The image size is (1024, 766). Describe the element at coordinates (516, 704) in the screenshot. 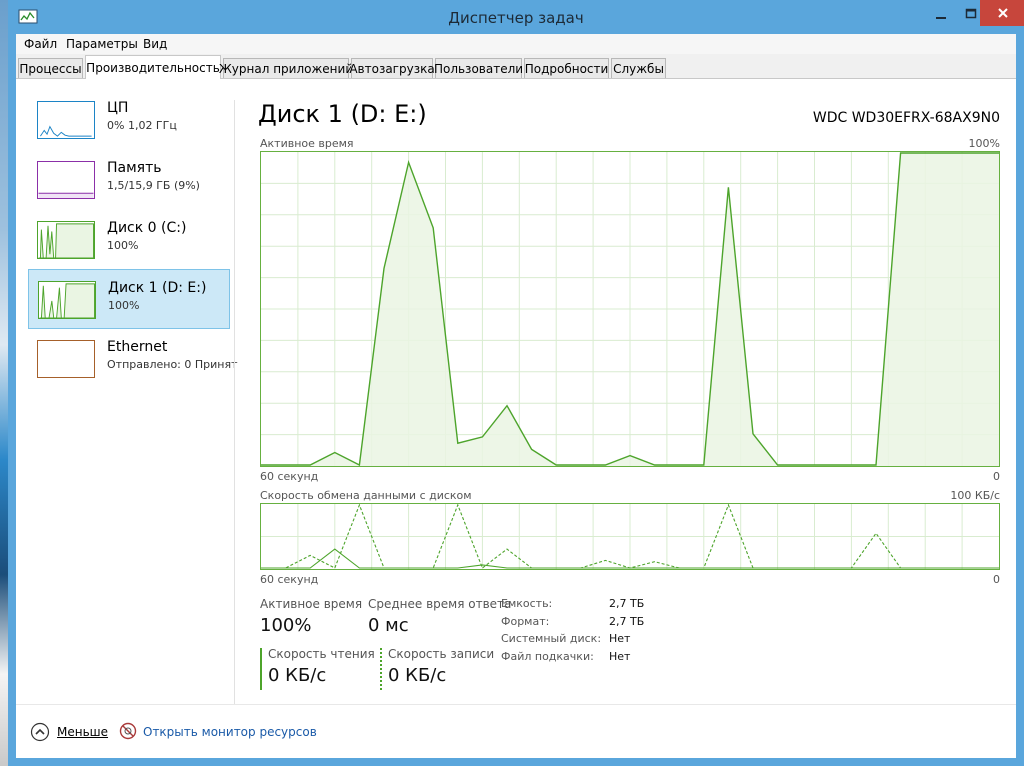

I see `footer-separator` at that location.